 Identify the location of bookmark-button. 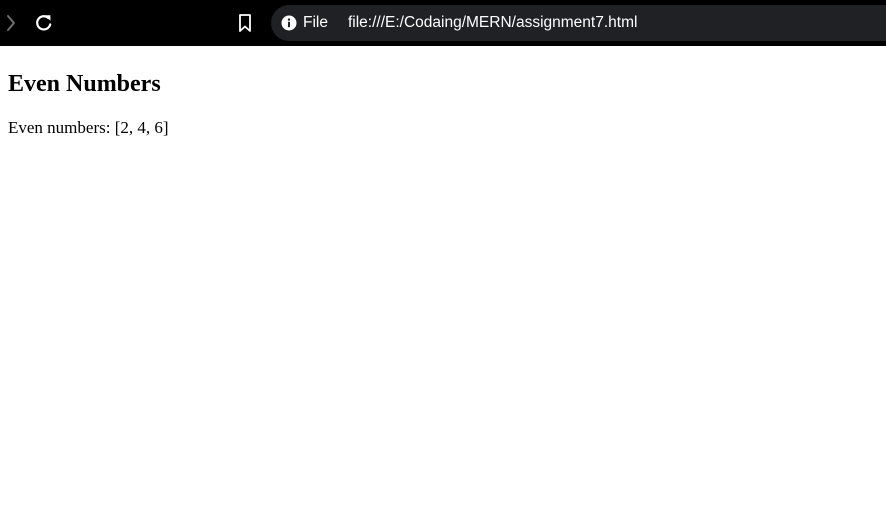
(245, 23).